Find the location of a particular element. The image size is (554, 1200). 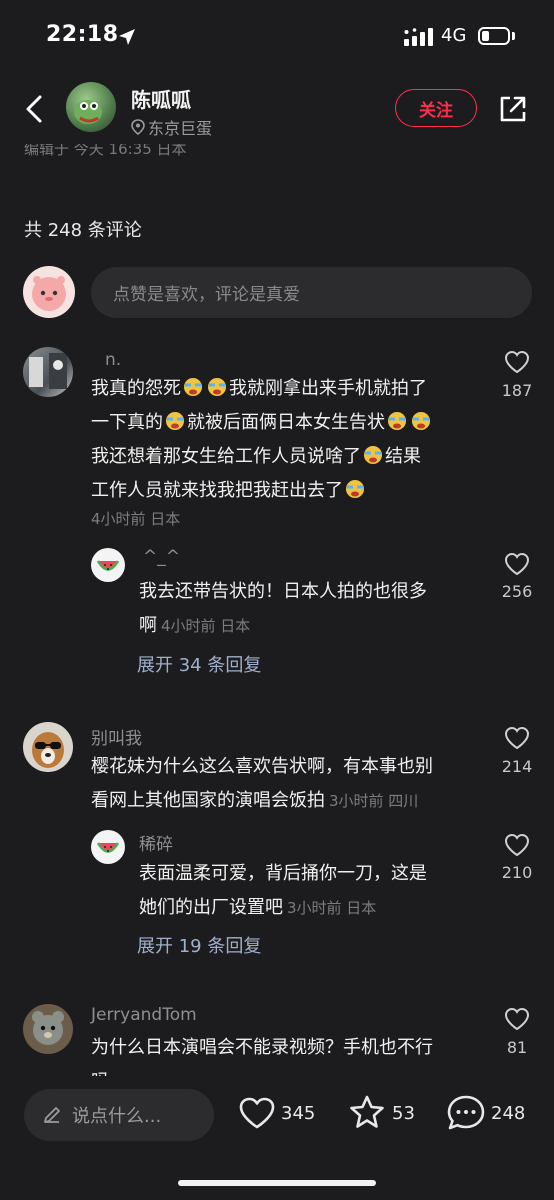

like-count: 187 is located at coordinates (517, 390).